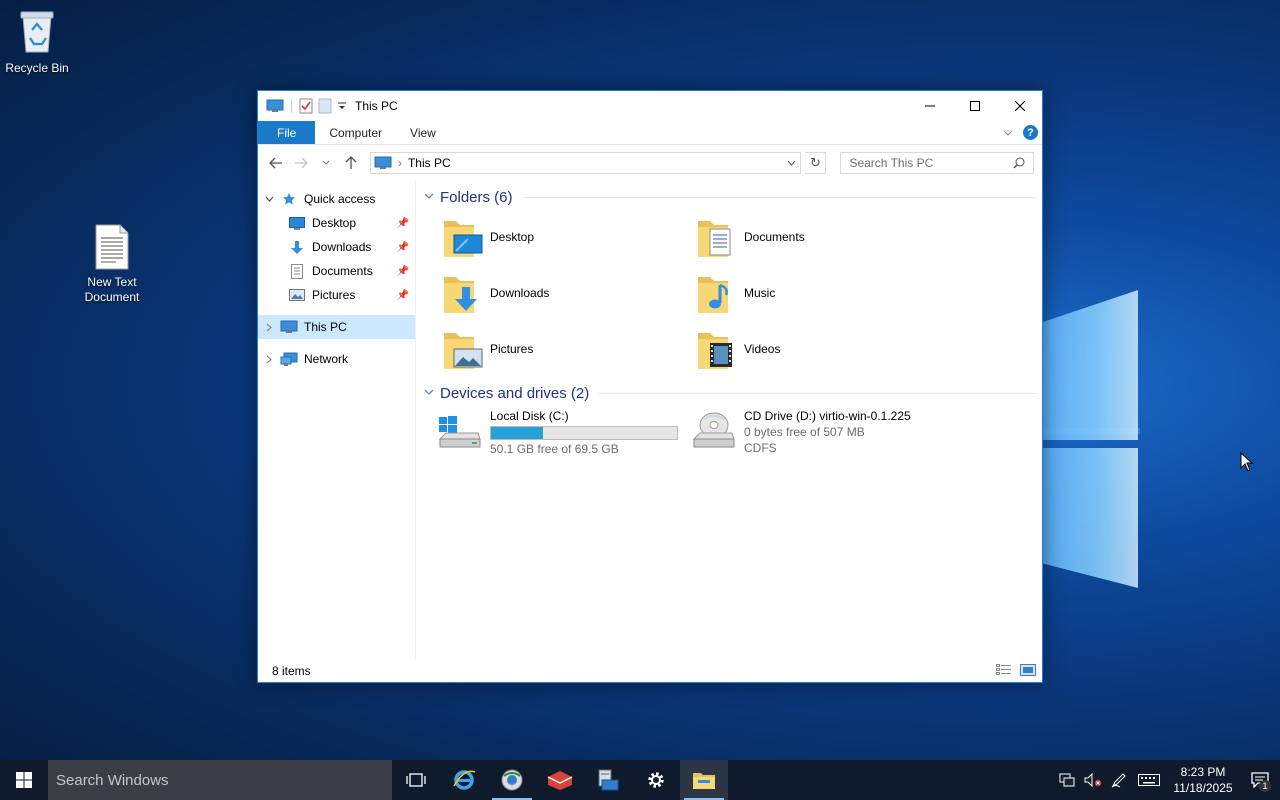  What do you see at coordinates (762, 349) in the screenshot?
I see `folder-label: Videos` at bounding box center [762, 349].